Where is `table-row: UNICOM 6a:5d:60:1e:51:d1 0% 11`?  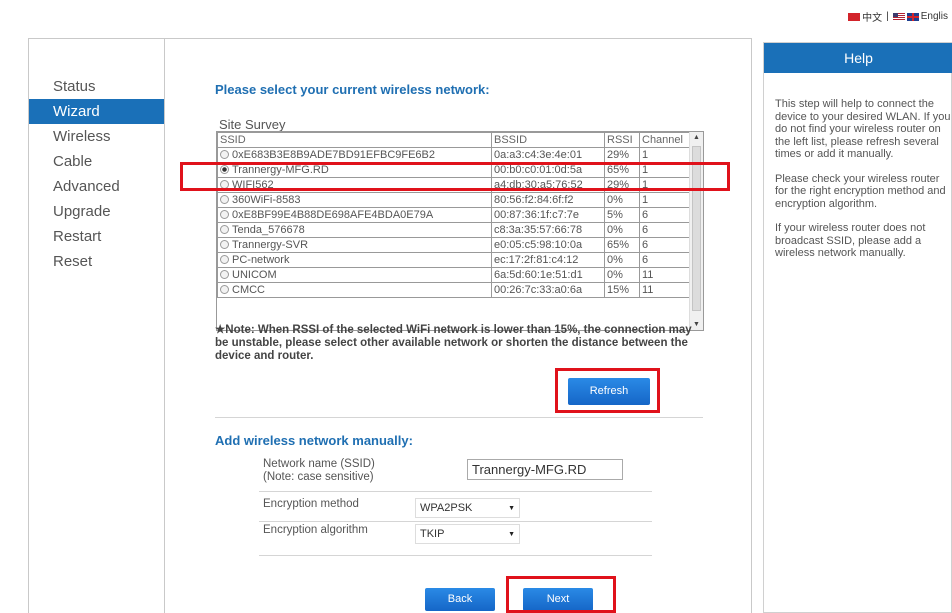
table-row: UNICOM 6a:5d:60:1e:51:d1 0% 11 is located at coordinates (453, 275).